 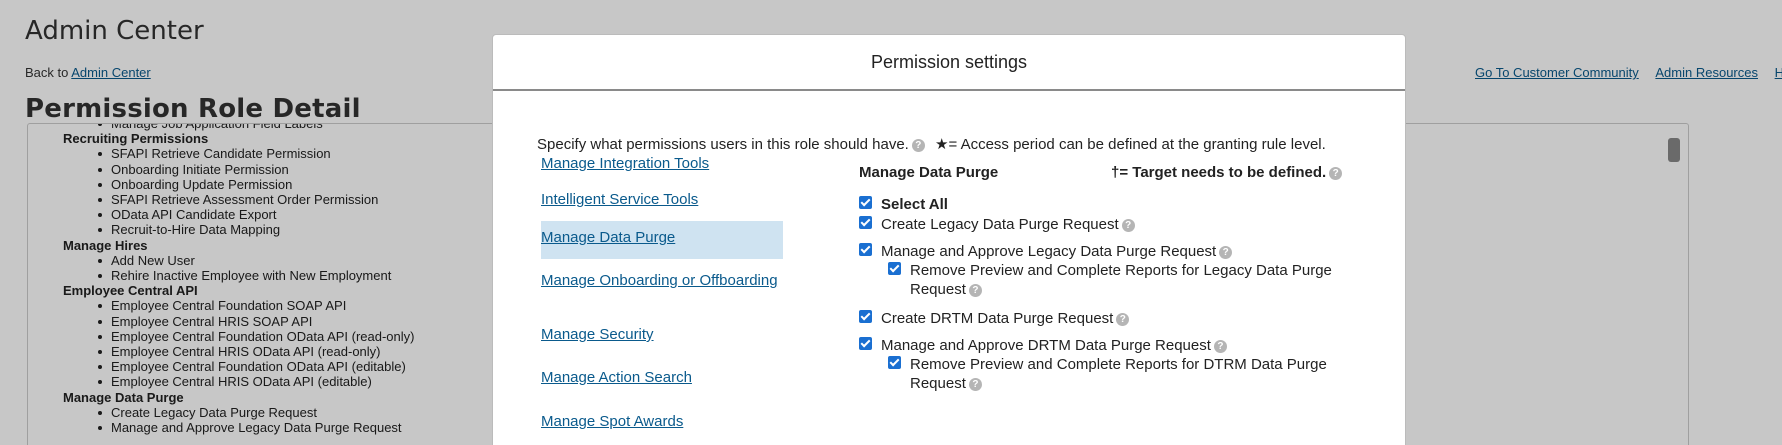 What do you see at coordinates (662, 240) in the screenshot?
I see `nav-manage-data-purge: Manage Data Purge` at bounding box center [662, 240].